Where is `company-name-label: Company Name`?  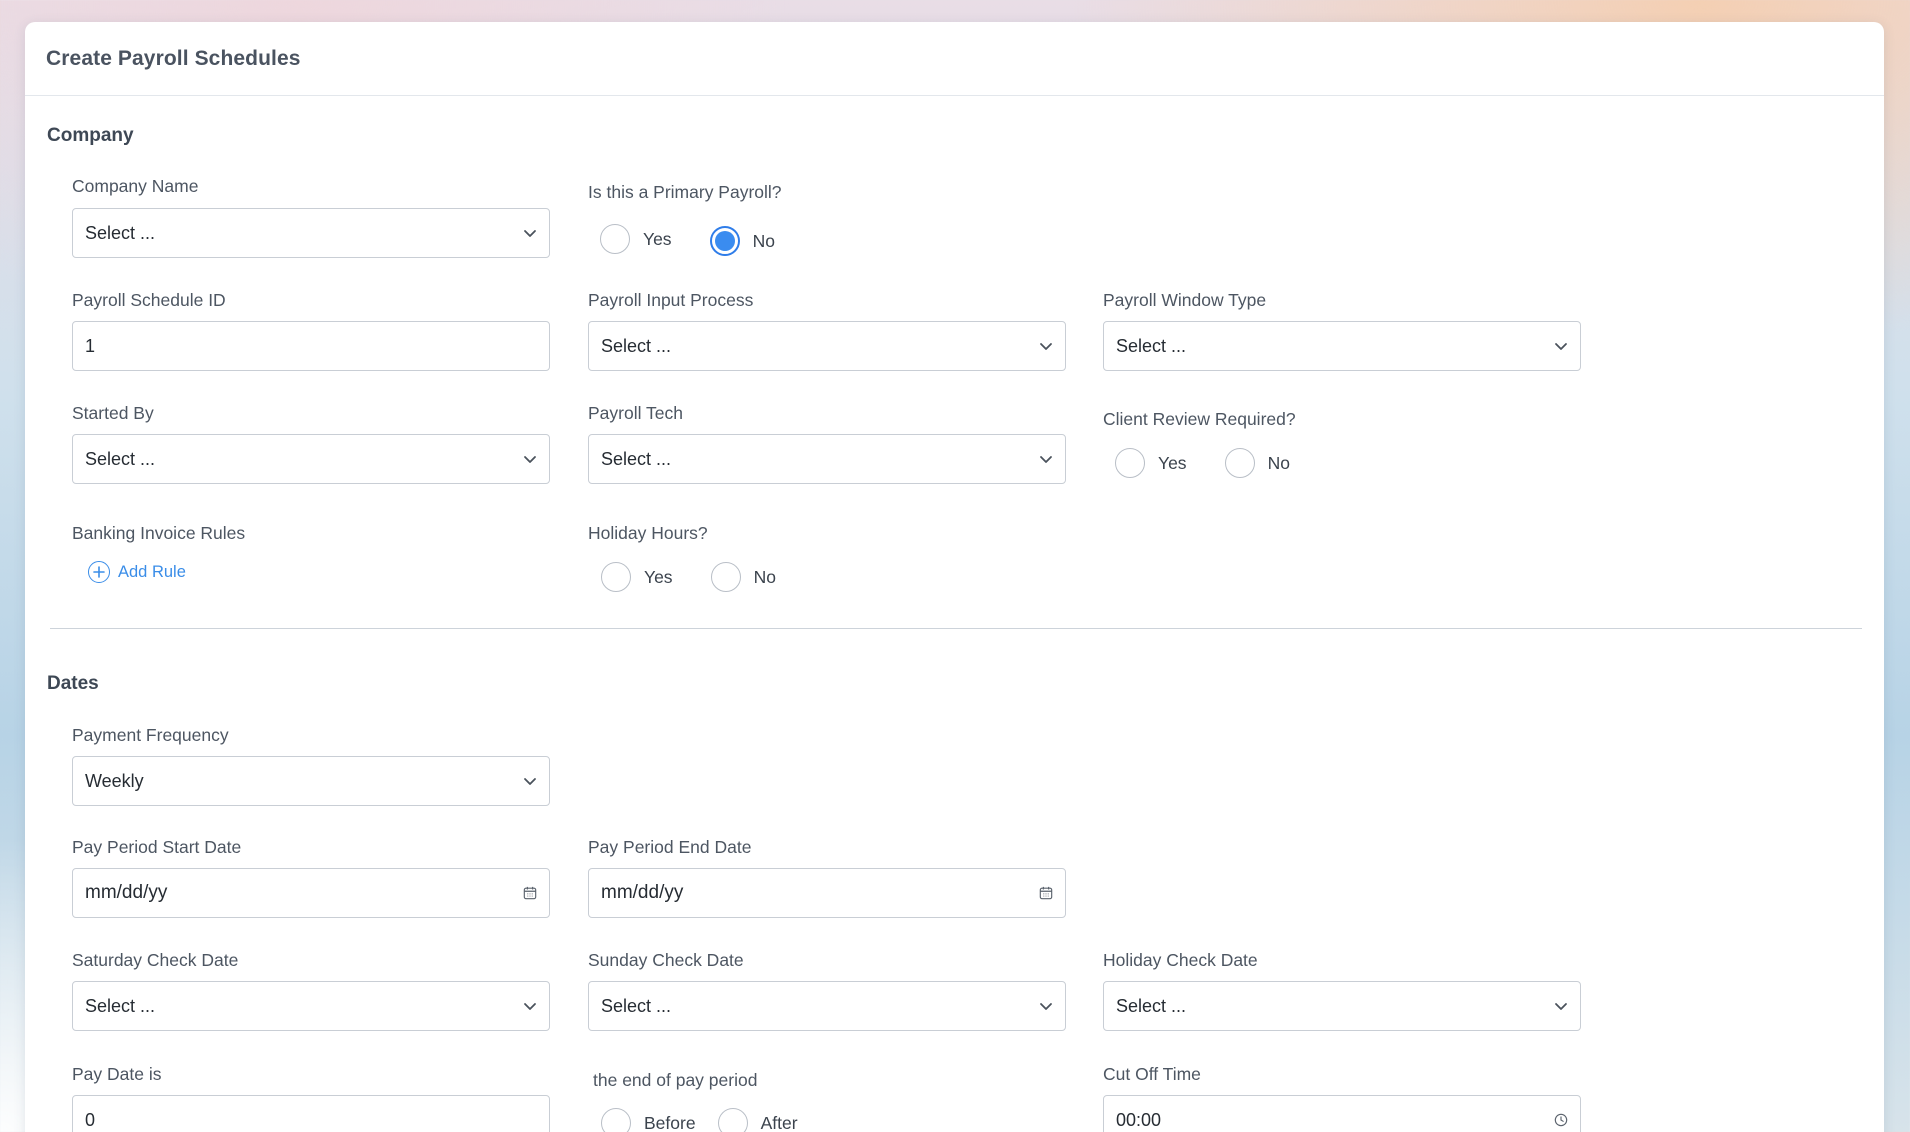 company-name-label: Company Name is located at coordinates (135, 186).